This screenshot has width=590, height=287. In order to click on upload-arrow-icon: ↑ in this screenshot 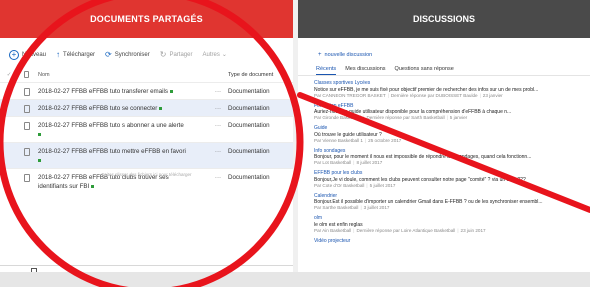, I will do `click(58, 54)`.